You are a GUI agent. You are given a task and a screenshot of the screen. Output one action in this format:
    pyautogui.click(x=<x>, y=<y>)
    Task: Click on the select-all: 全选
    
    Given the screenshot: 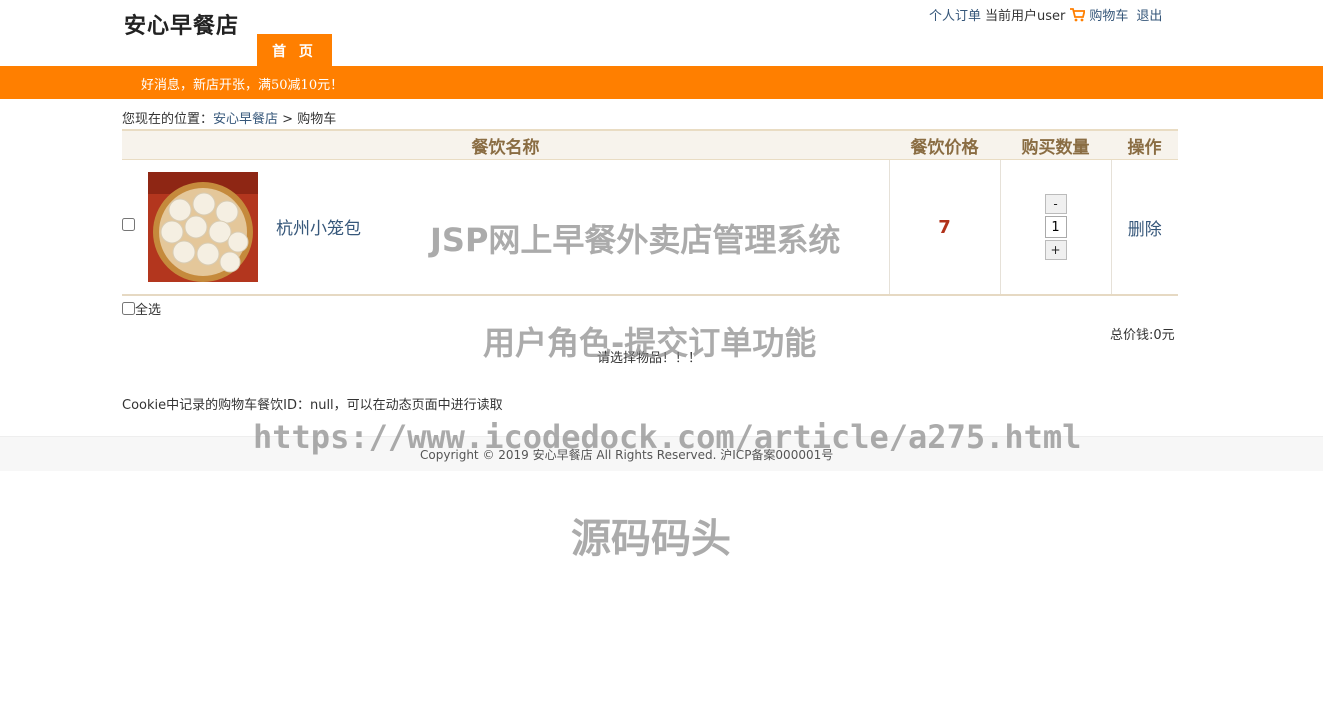 What is the action you would take?
    pyautogui.click(x=141, y=308)
    